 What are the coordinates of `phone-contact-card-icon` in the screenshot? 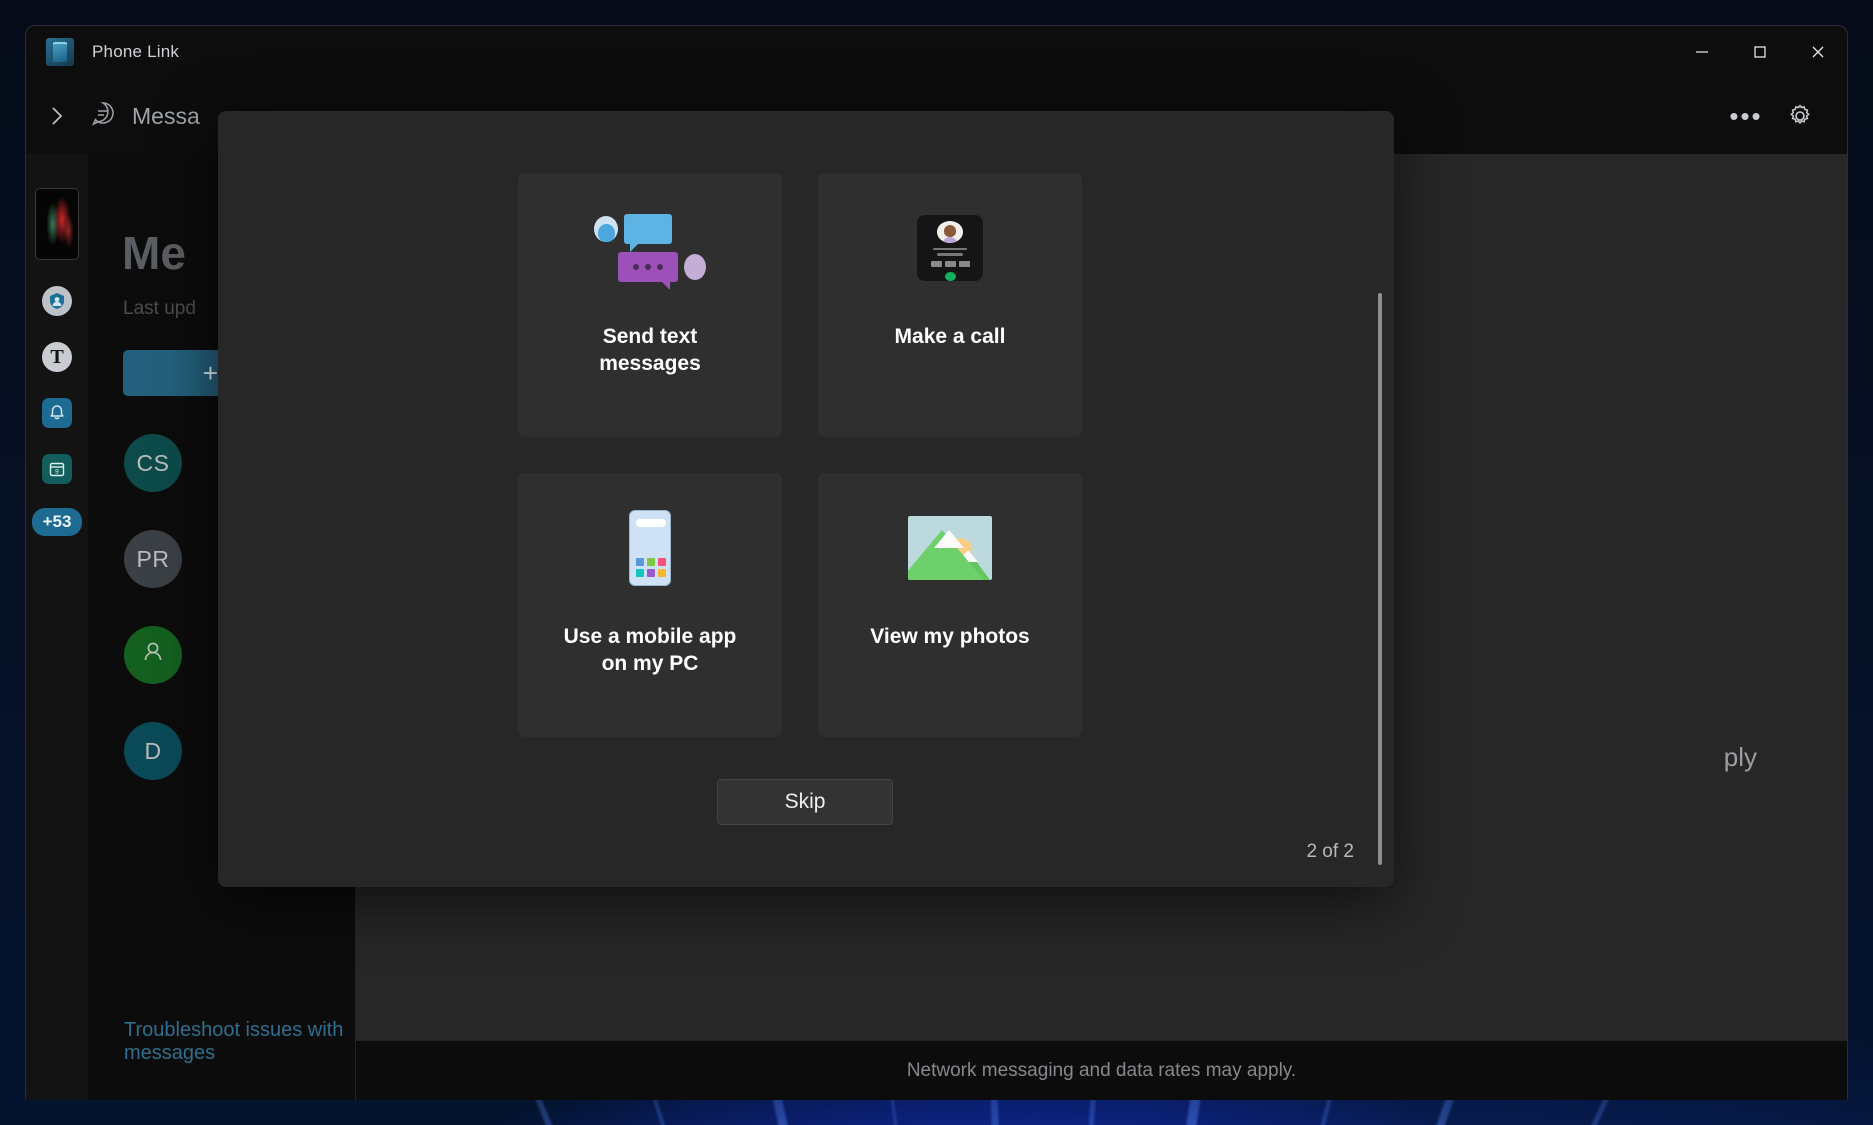 It's located at (950, 248).